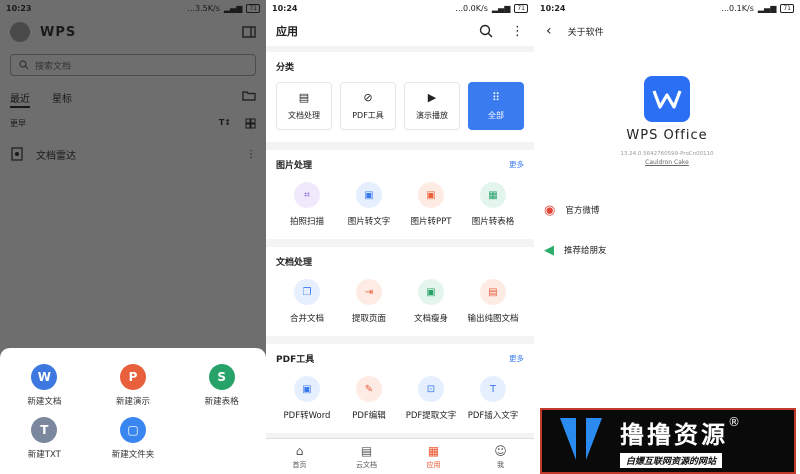 The width and height of the screenshot is (800, 474). Describe the element at coordinates (295, 359) in the screenshot. I see `section-title: PDF工具` at that location.